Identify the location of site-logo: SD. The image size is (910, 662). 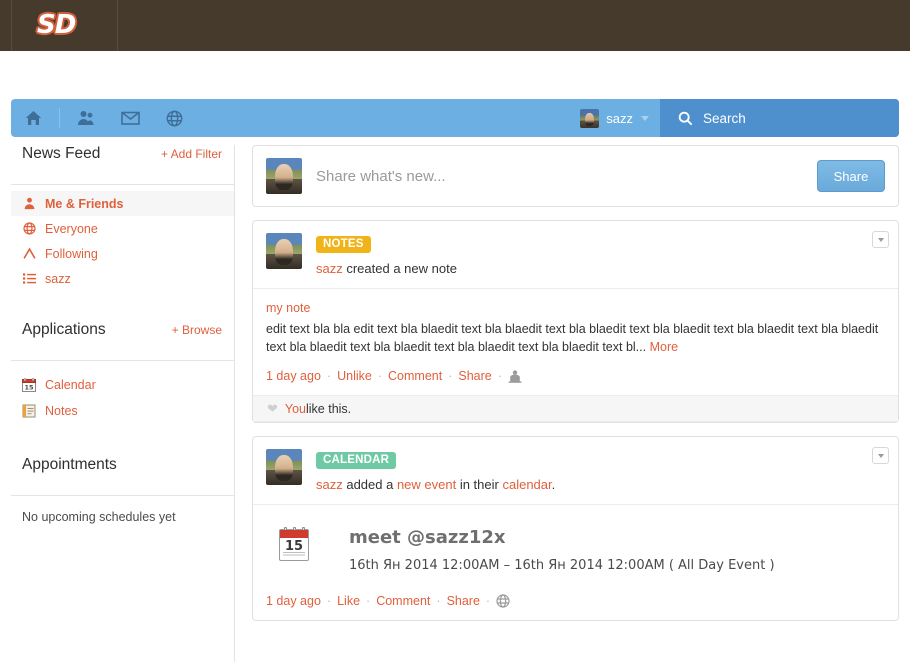
(68, 25).